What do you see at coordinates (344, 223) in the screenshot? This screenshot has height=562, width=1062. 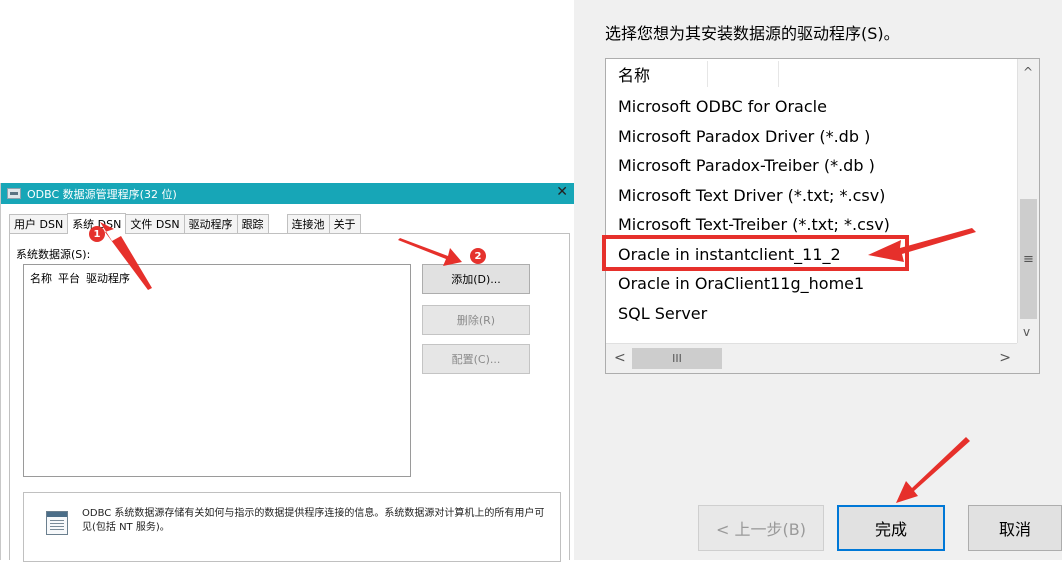 I see `tab-about: 关于` at bounding box center [344, 223].